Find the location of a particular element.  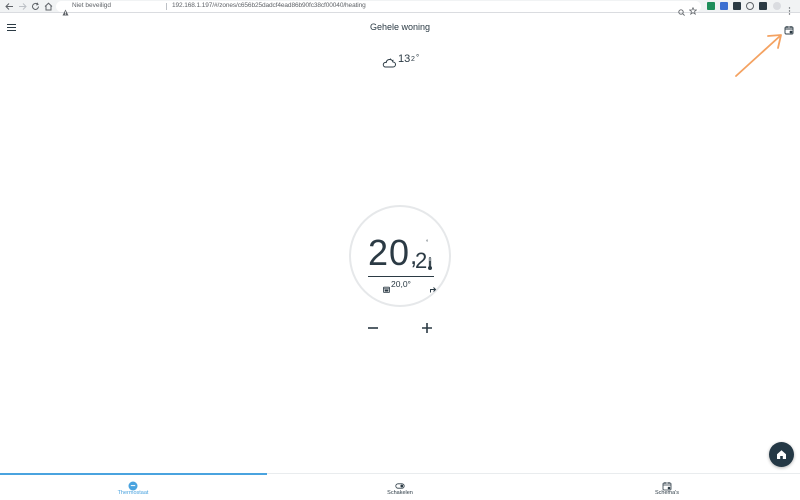

reload-icon is located at coordinates (35, 6).